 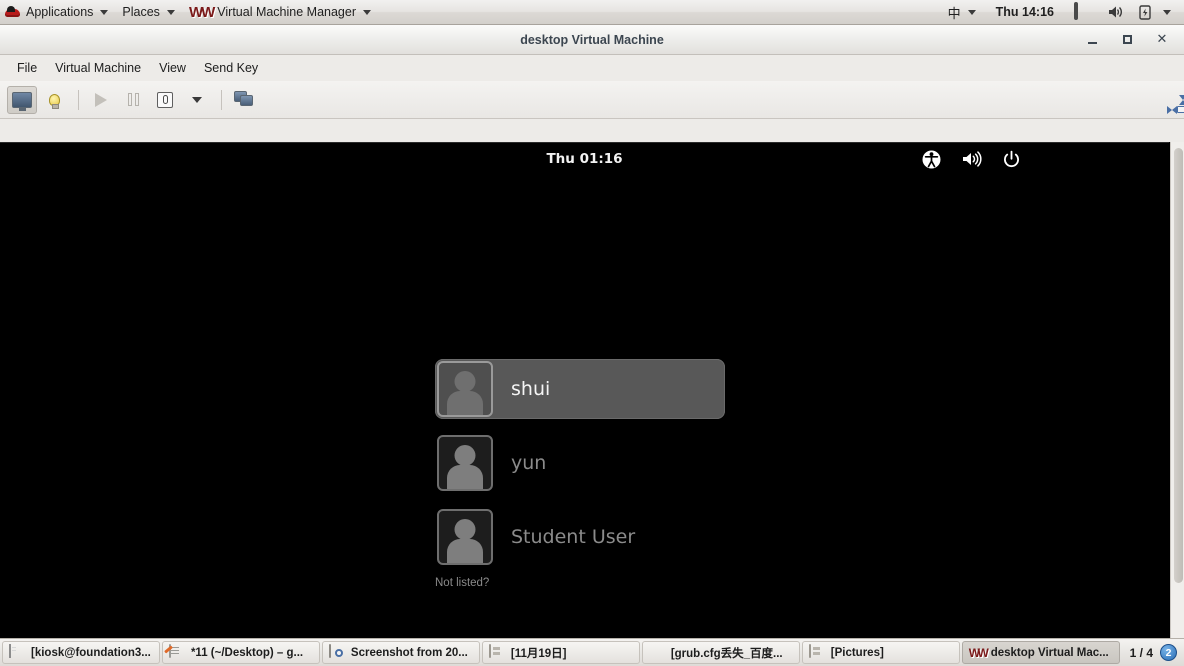 What do you see at coordinates (141, 12) in the screenshot?
I see `places-menu-label: Places` at bounding box center [141, 12].